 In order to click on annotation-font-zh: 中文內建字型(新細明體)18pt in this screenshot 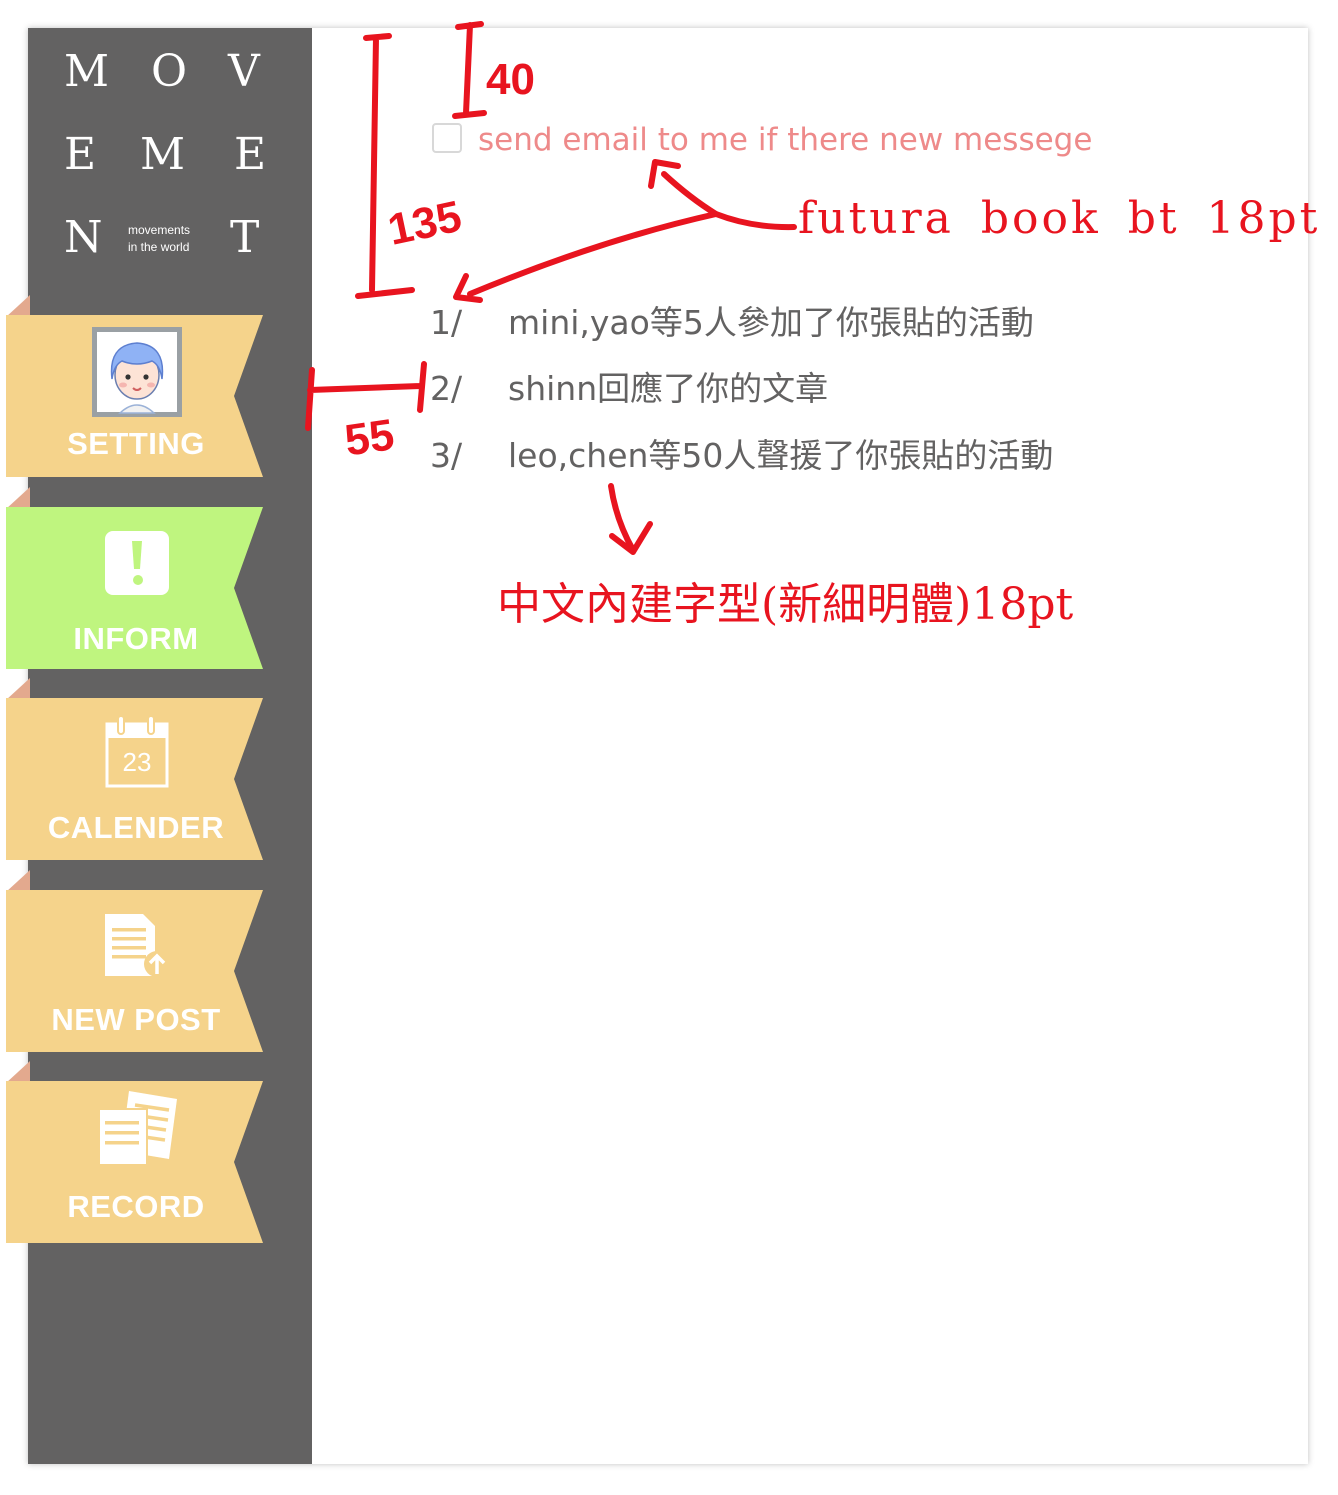, I will do `click(785, 604)`.